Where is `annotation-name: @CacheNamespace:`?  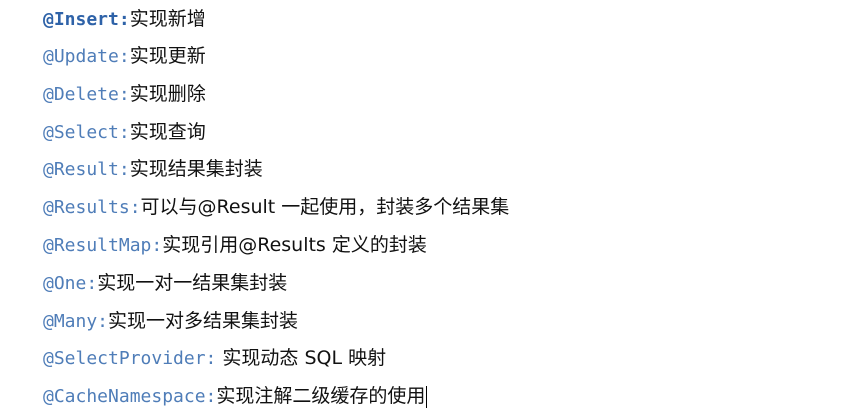
annotation-name: @CacheNamespace: is located at coordinates (130, 397).